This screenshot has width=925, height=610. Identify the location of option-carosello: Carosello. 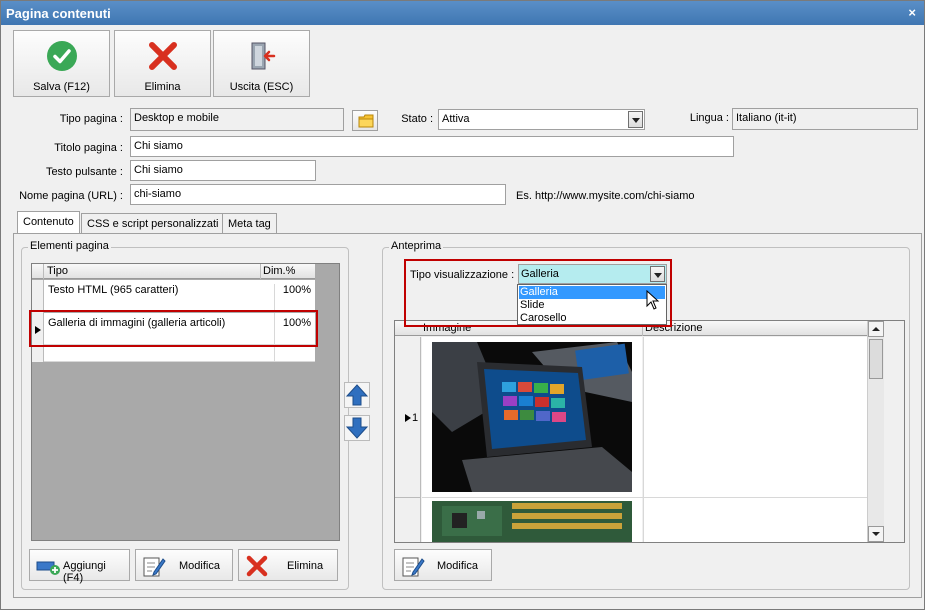
(592, 318).